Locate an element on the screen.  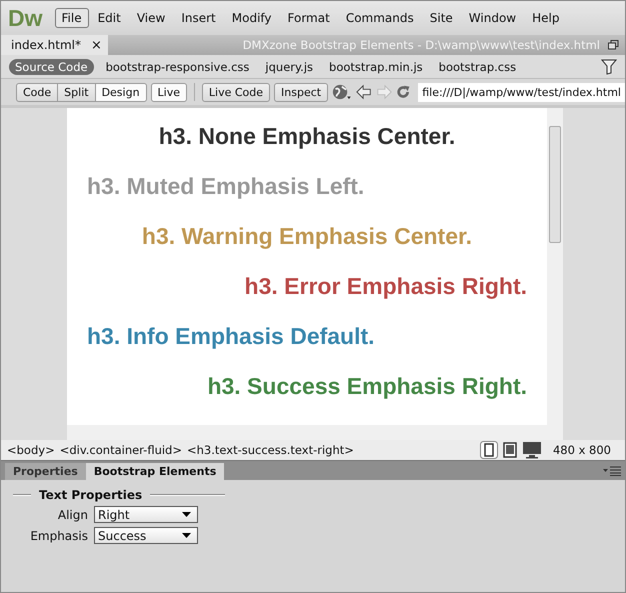
heading: h3. Error Emphasis Right. is located at coordinates (385, 286).